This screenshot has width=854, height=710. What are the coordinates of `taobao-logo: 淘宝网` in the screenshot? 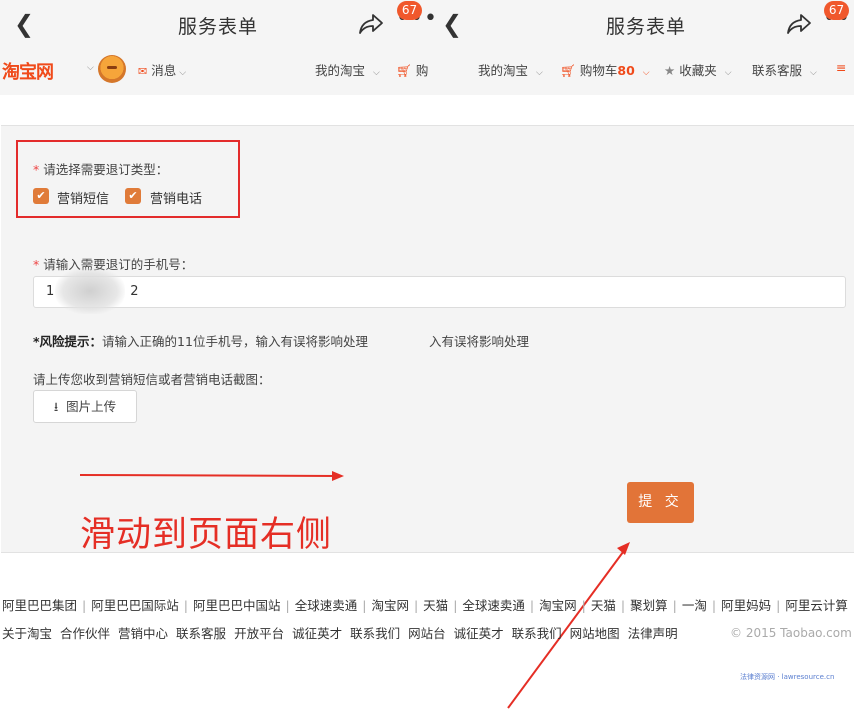 It's located at (28, 71).